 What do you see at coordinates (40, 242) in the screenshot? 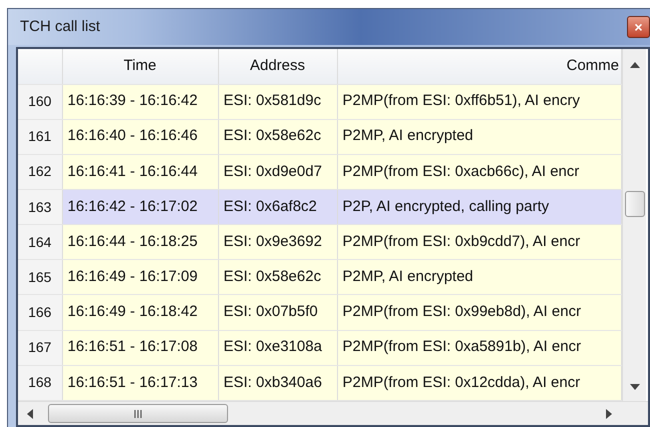
I see `row-number: 164` at bounding box center [40, 242].